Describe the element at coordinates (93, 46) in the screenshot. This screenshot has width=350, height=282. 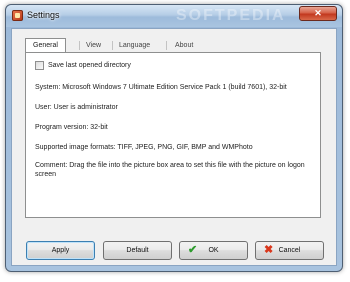
I see `tab-view: View` at that location.